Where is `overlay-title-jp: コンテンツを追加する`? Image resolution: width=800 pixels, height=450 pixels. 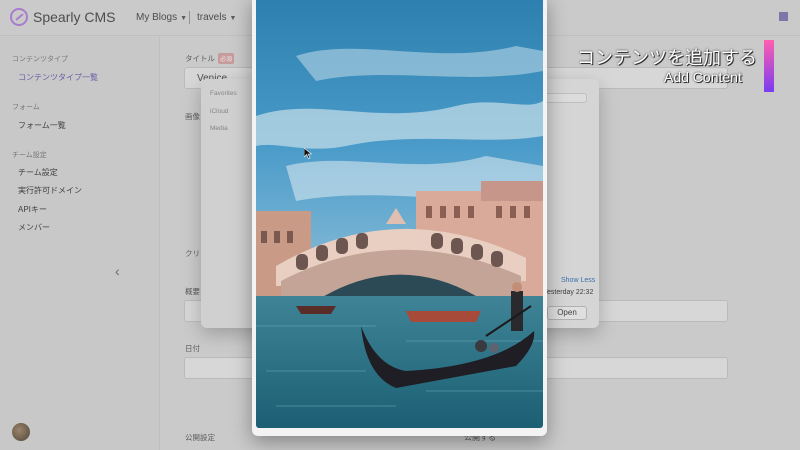
overlay-title-jp: コンテンツを追加する is located at coordinates (667, 58).